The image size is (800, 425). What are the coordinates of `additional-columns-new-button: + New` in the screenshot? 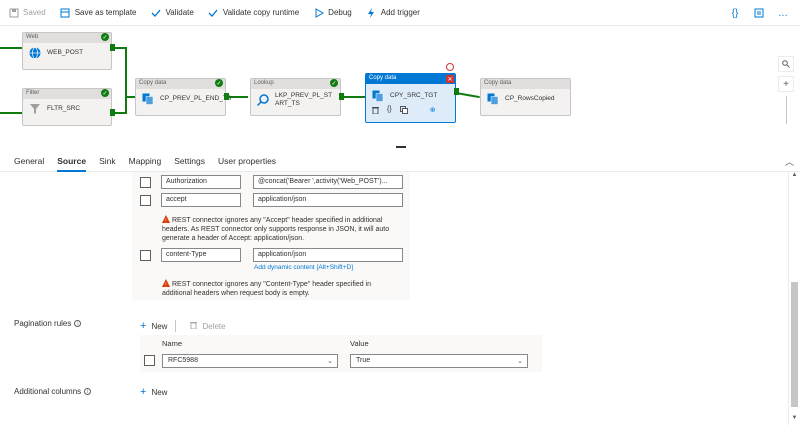 It's located at (153, 392).